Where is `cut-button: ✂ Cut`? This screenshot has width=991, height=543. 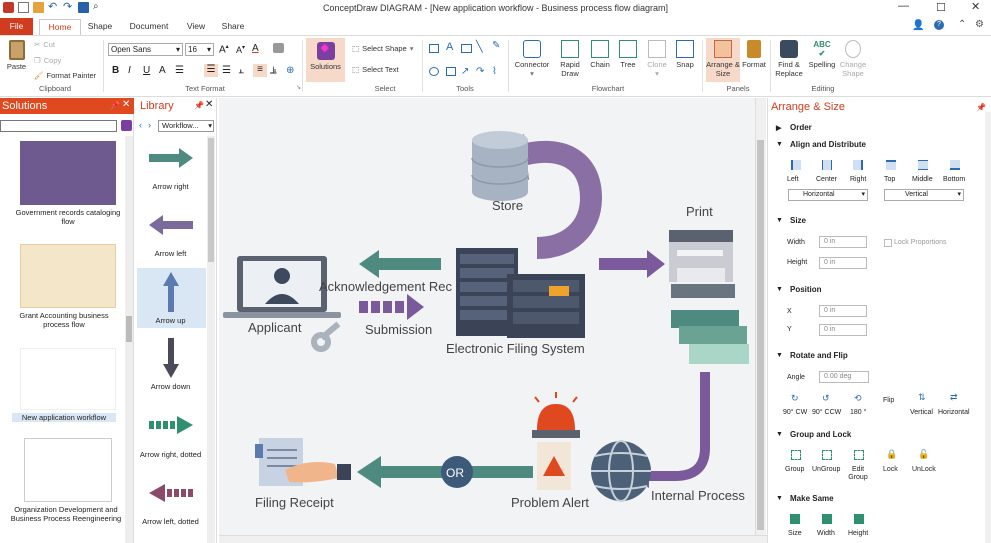
cut-button: ✂ Cut is located at coordinates (44, 44).